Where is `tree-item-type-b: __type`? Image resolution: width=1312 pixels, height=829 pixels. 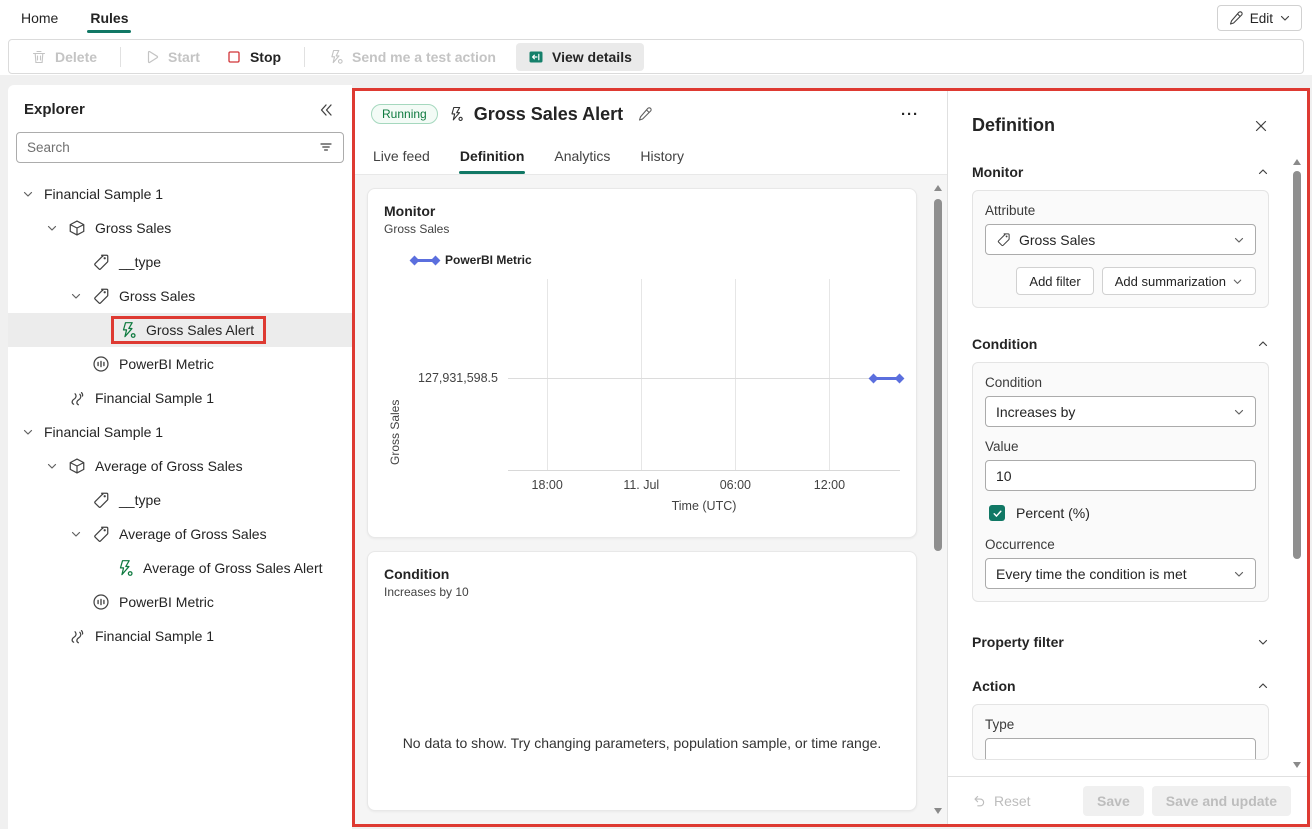
tree-item-type-b: __type is located at coordinates (180, 500).